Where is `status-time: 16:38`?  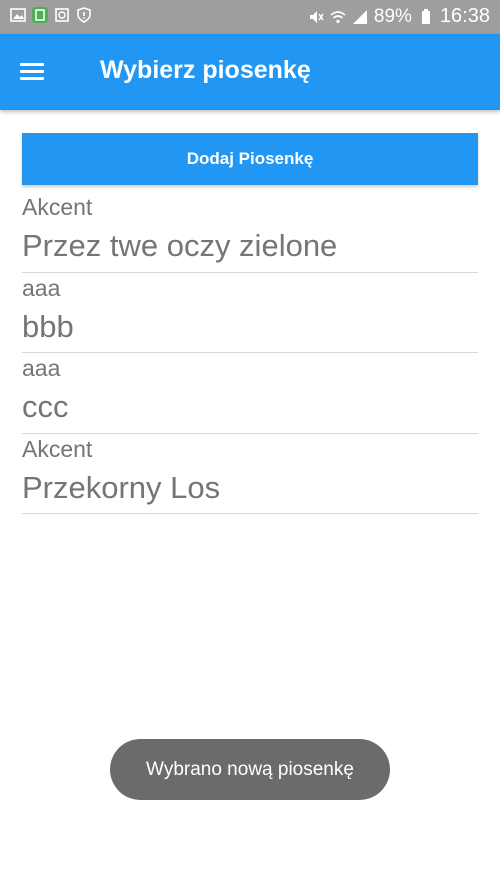 status-time: 16:38 is located at coordinates (464, 16).